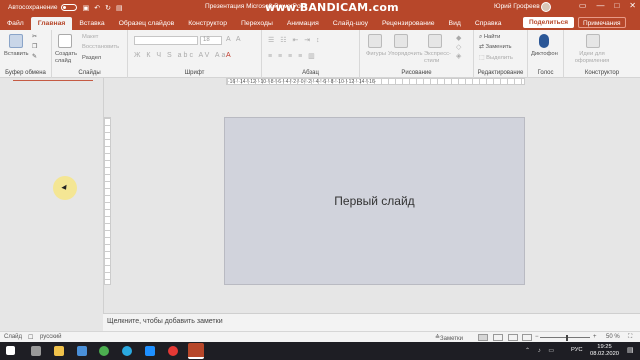 This screenshot has width=640, height=360. I want to click on clock-date: 08.02.2020, so click(605, 354).